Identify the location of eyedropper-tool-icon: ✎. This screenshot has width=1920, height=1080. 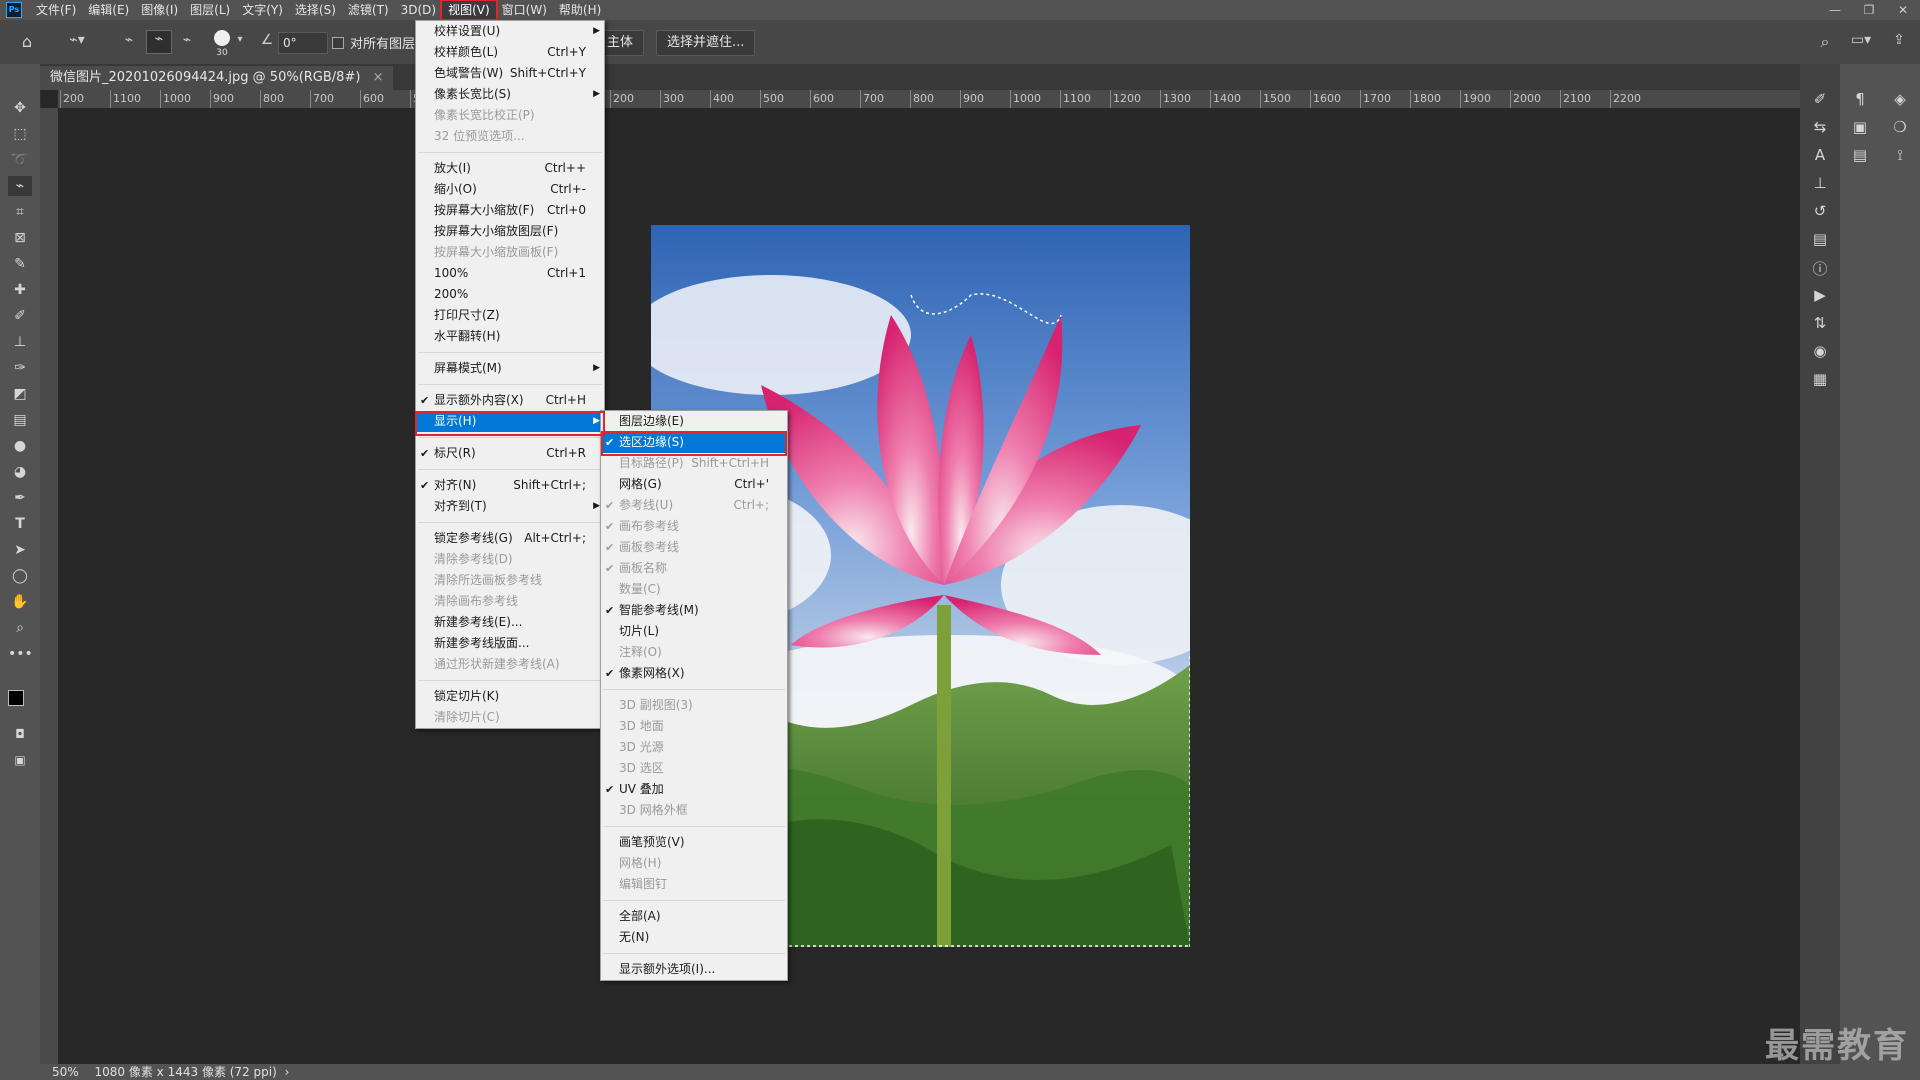
(20, 264).